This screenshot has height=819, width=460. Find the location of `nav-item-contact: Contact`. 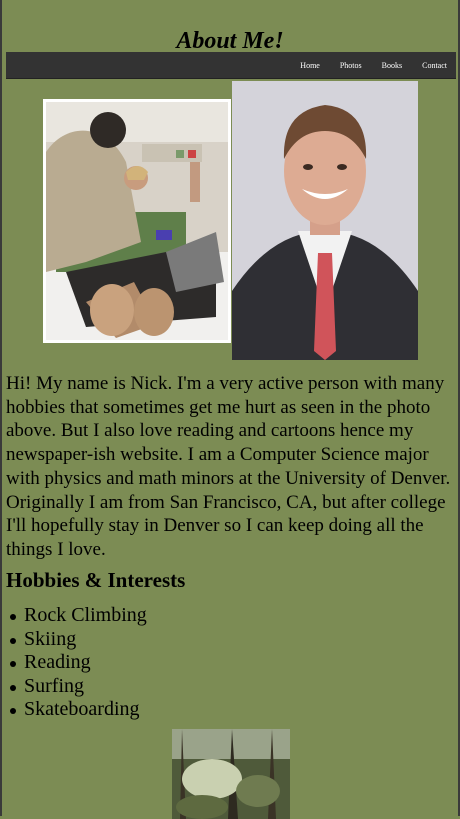

nav-item-contact: Contact is located at coordinates (433, 65).